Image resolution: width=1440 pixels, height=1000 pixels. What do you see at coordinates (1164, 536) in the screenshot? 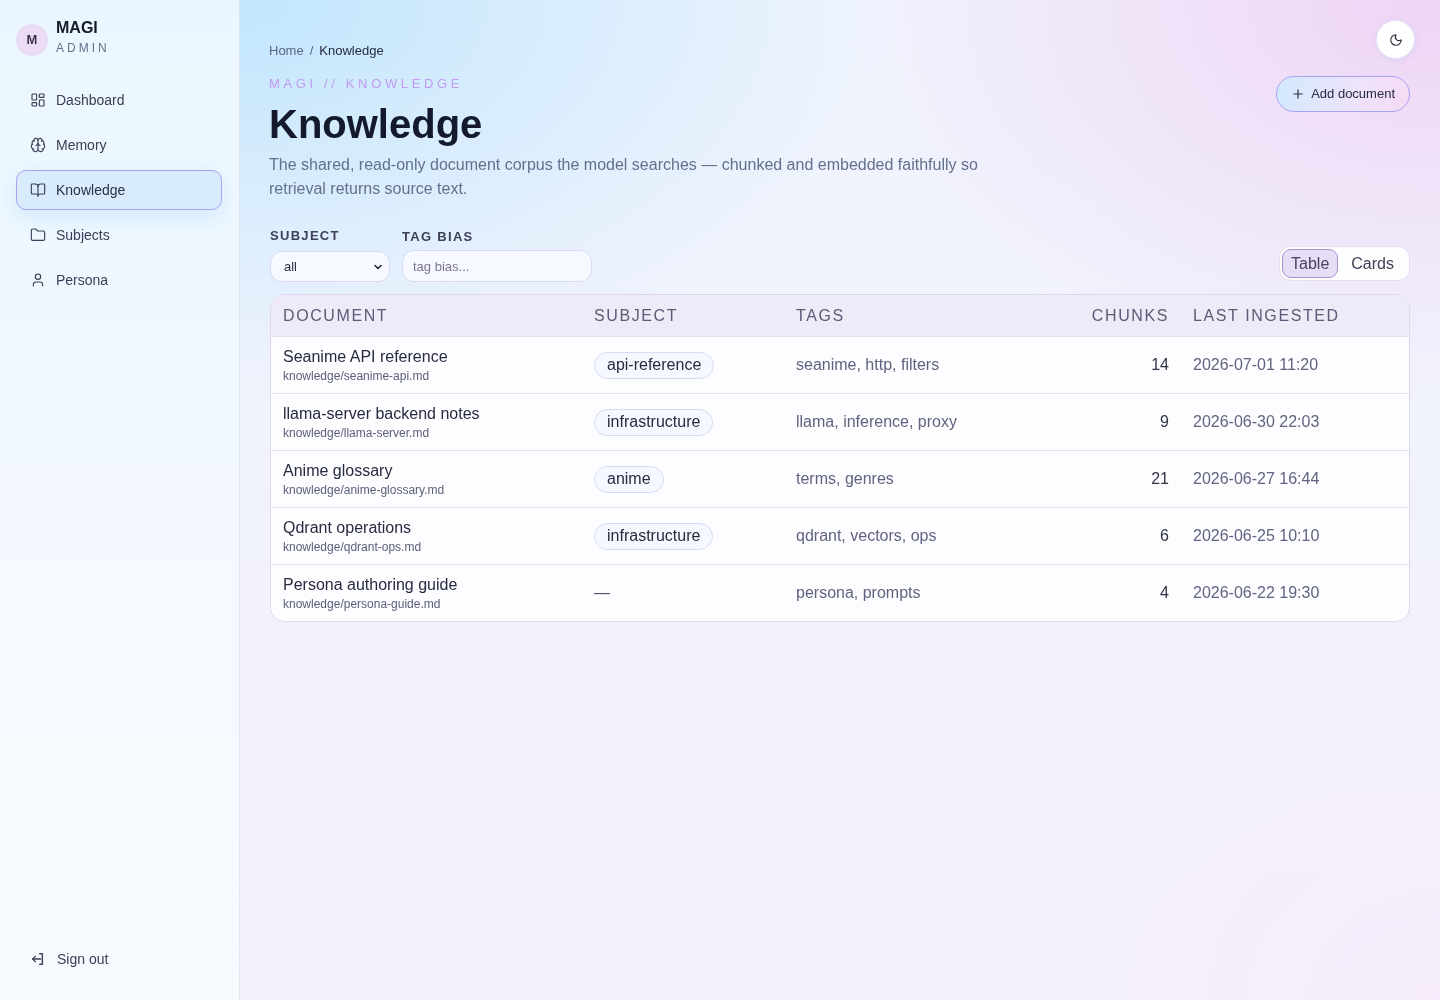
I see `chunk-count: 6` at bounding box center [1164, 536].